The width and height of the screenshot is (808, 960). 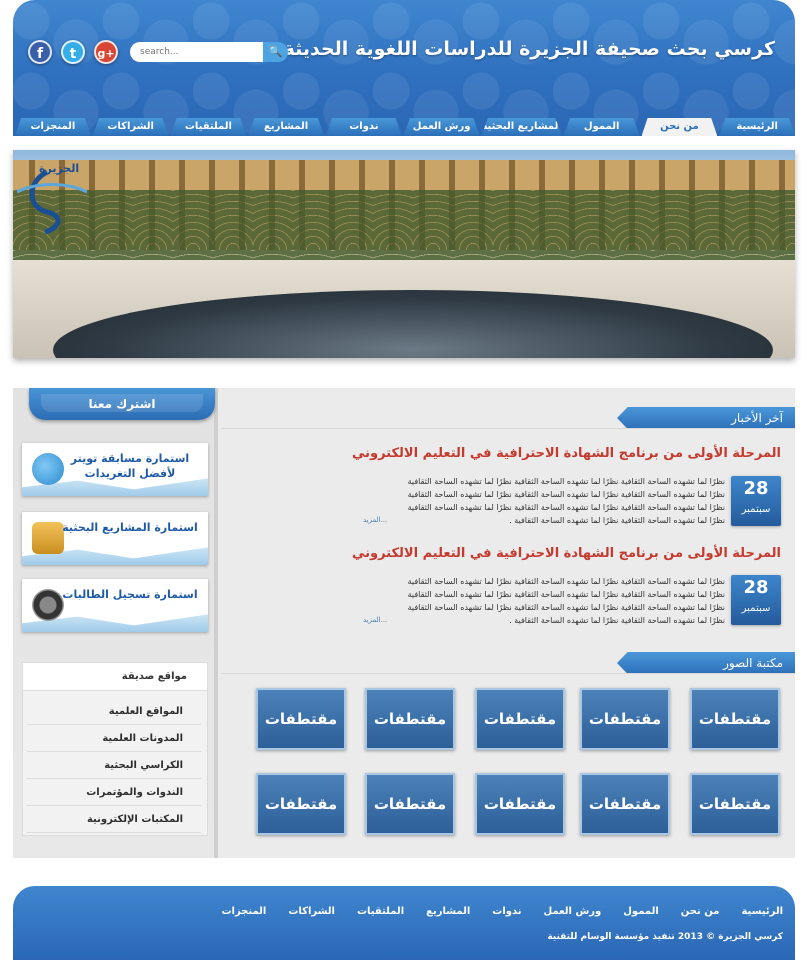 What do you see at coordinates (114, 793) in the screenshot?
I see `friend-link-seminars-conferences: الندوات والمؤتمرات` at bounding box center [114, 793].